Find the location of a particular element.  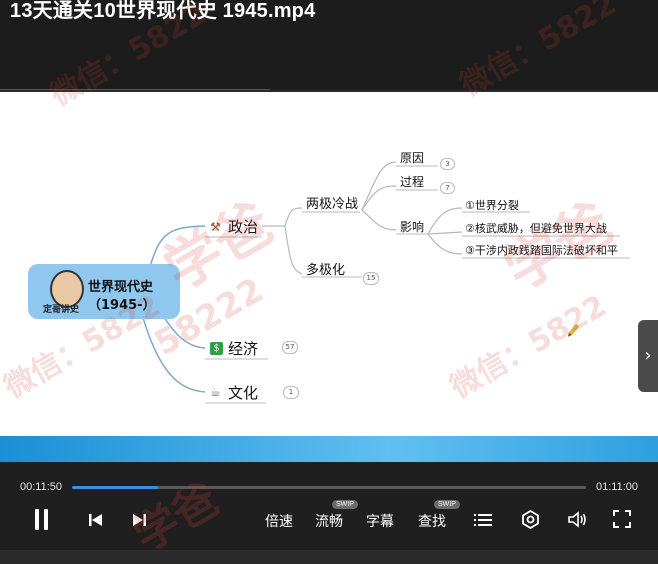

count-badge: 57 is located at coordinates (290, 347).